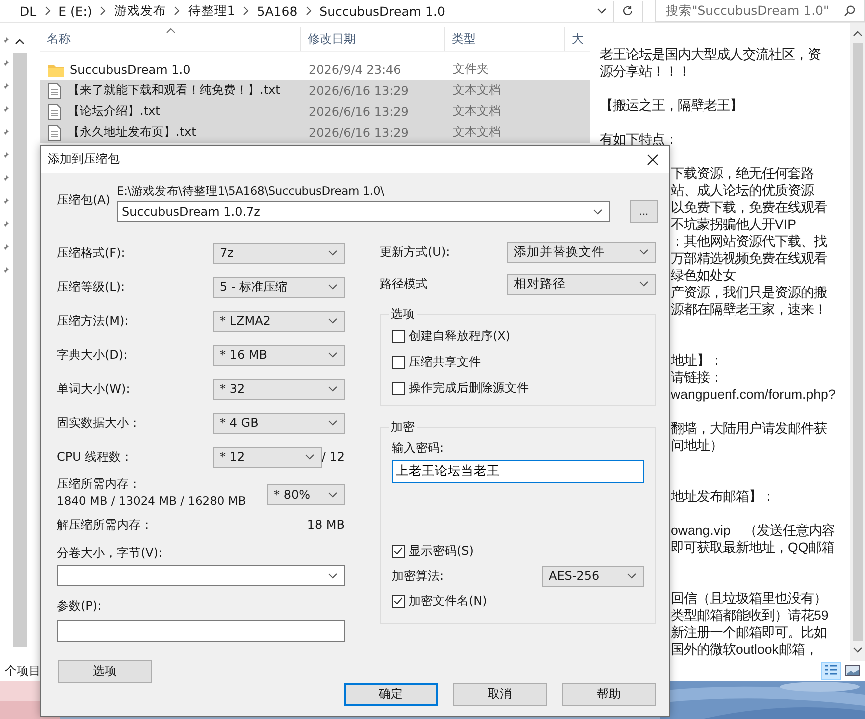 The image size is (865, 719). What do you see at coordinates (279, 253) in the screenshot?
I see `dropdown: 7z` at bounding box center [279, 253].